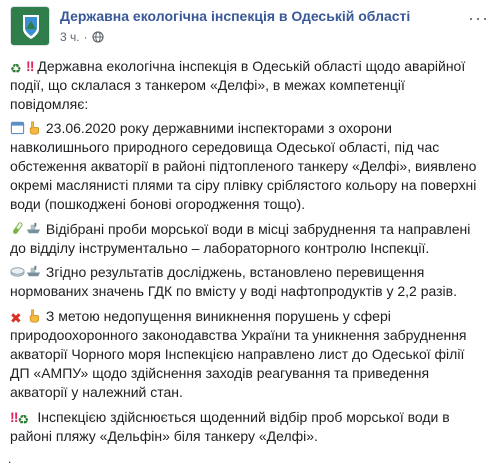 Image resolution: width=499 pixels, height=466 pixels. Describe the element at coordinates (17, 272) in the screenshot. I see `oil-drum-icon` at that location.